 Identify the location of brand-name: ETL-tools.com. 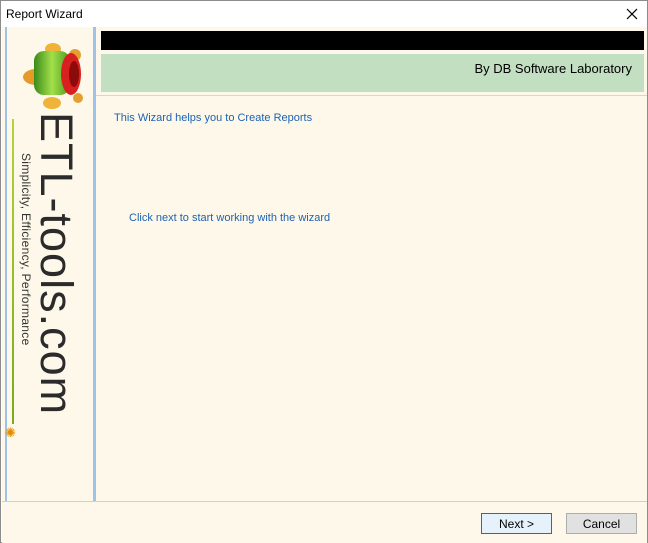
(56, 264).